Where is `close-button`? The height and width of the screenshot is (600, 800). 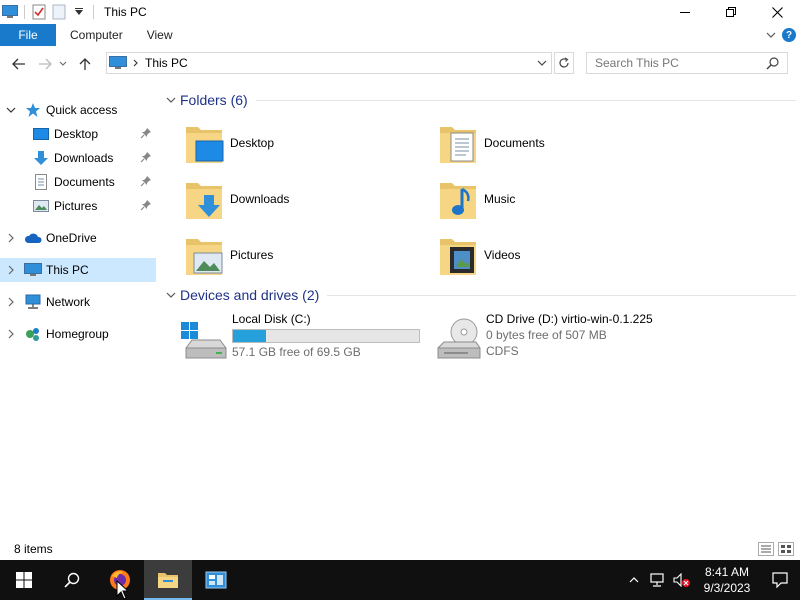 close-button is located at coordinates (777, 12).